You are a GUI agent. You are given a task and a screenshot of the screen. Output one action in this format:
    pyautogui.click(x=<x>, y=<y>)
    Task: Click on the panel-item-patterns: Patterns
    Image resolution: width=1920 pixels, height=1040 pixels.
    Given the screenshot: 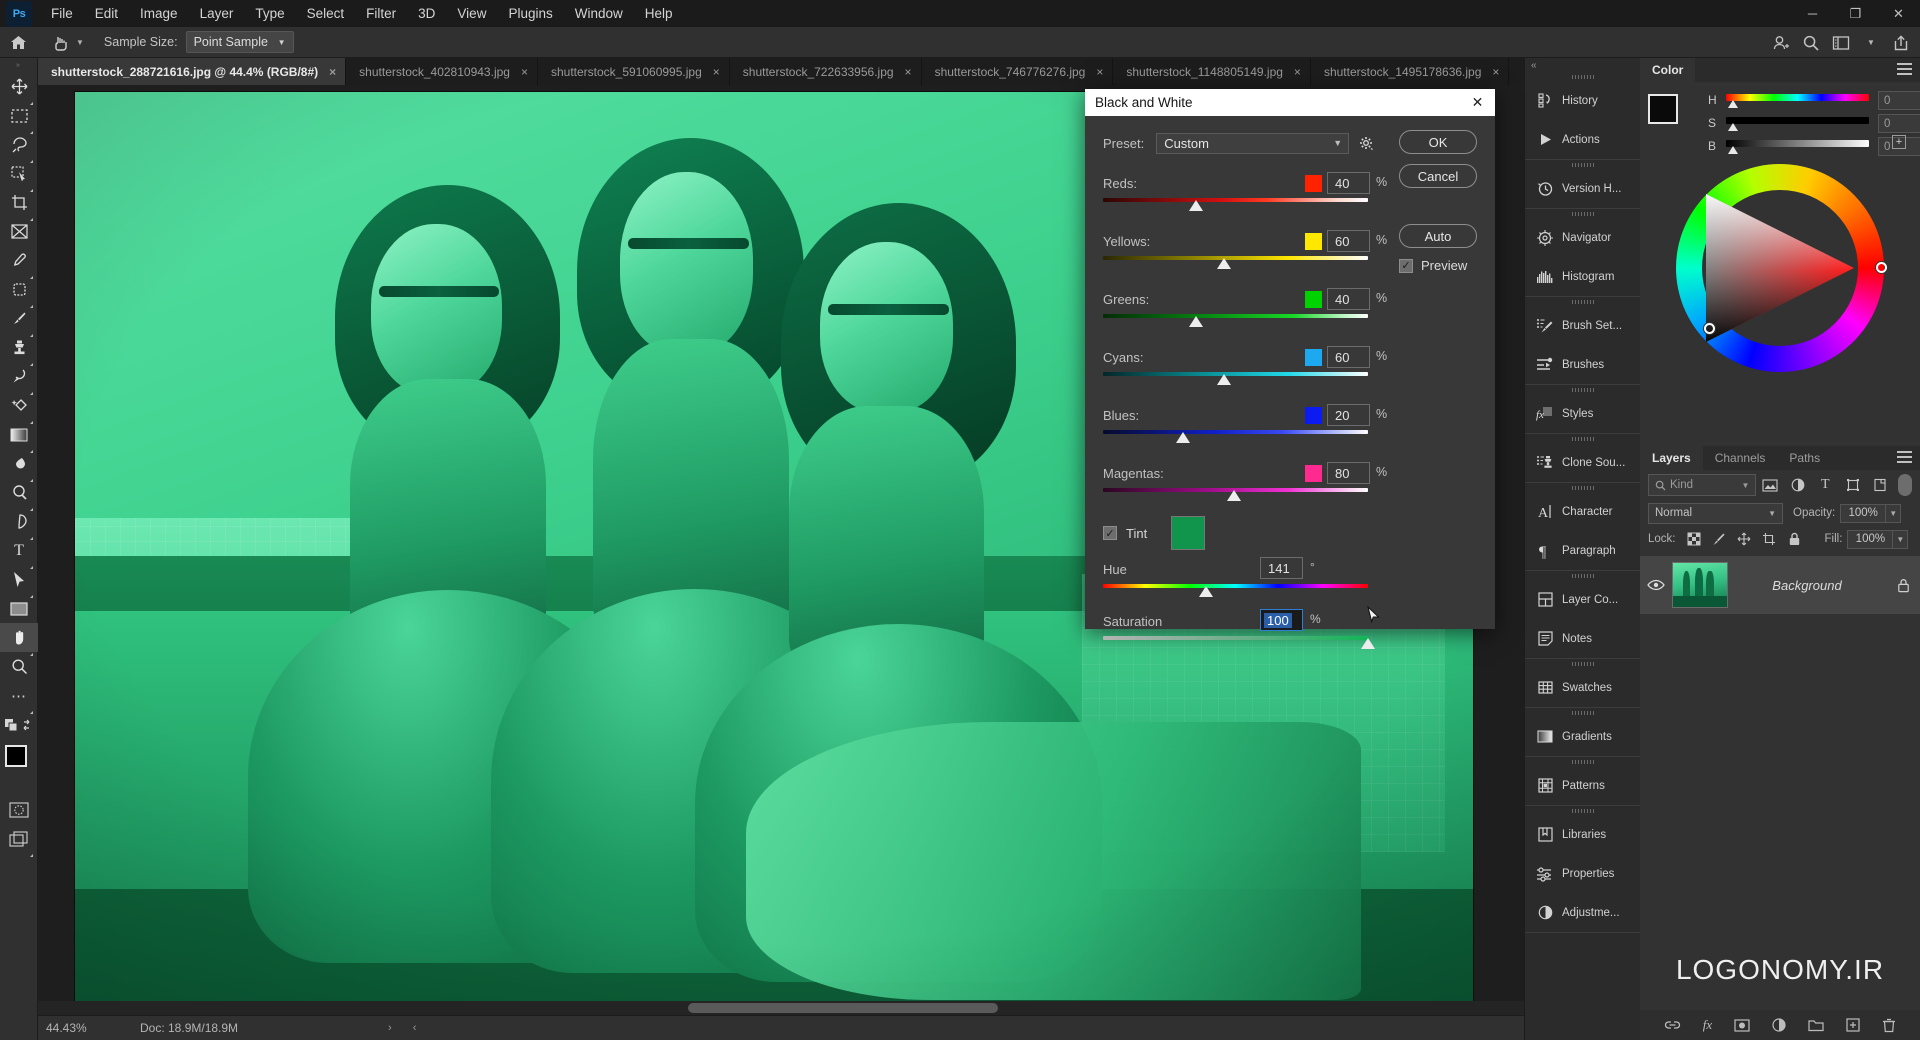 What is the action you would take?
    pyautogui.click(x=1582, y=785)
    